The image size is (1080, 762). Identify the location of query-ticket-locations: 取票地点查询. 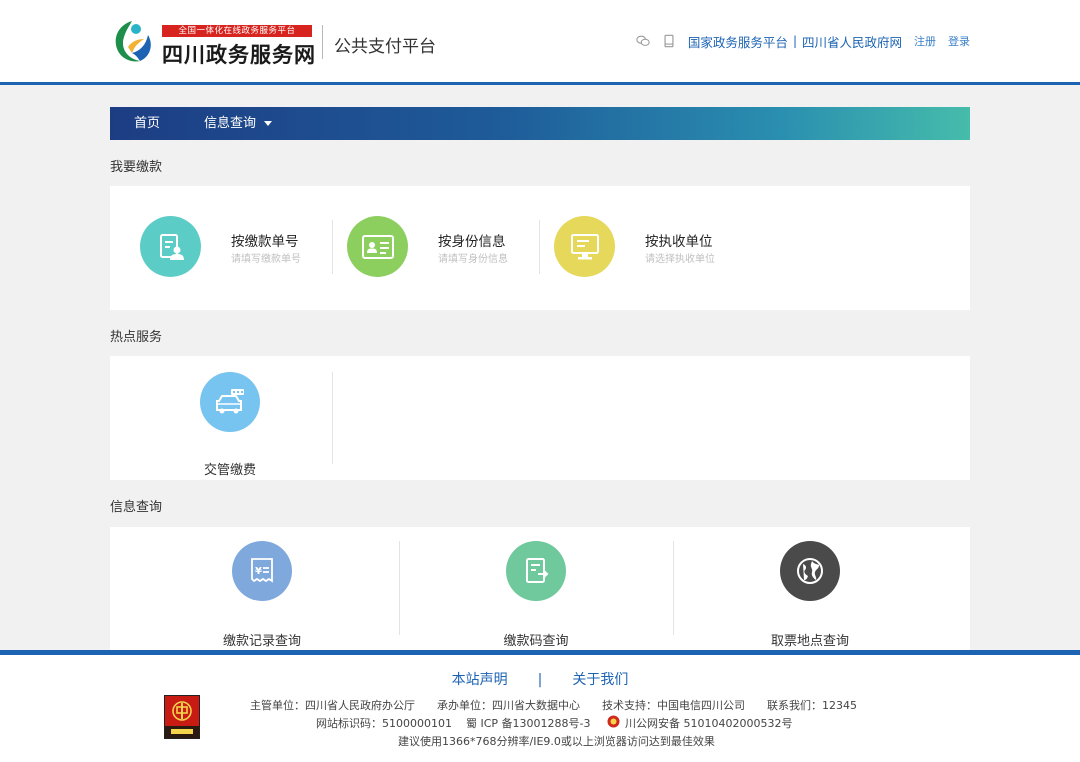
(810, 595).